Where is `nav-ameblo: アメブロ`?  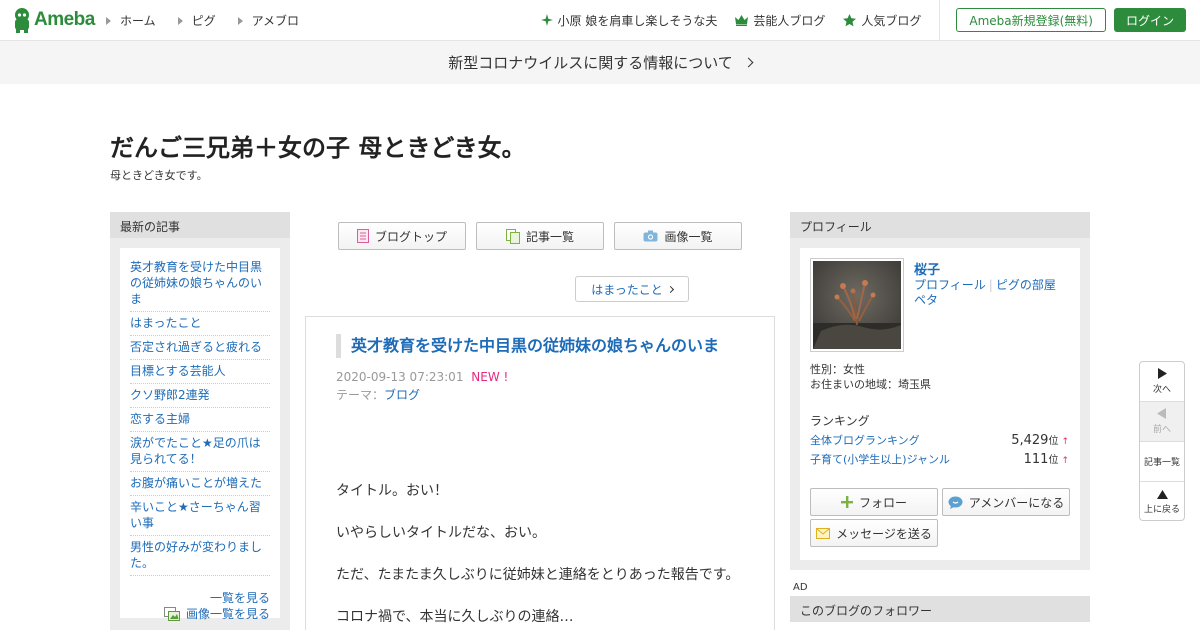 nav-ameblo: アメブロ is located at coordinates (268, 20).